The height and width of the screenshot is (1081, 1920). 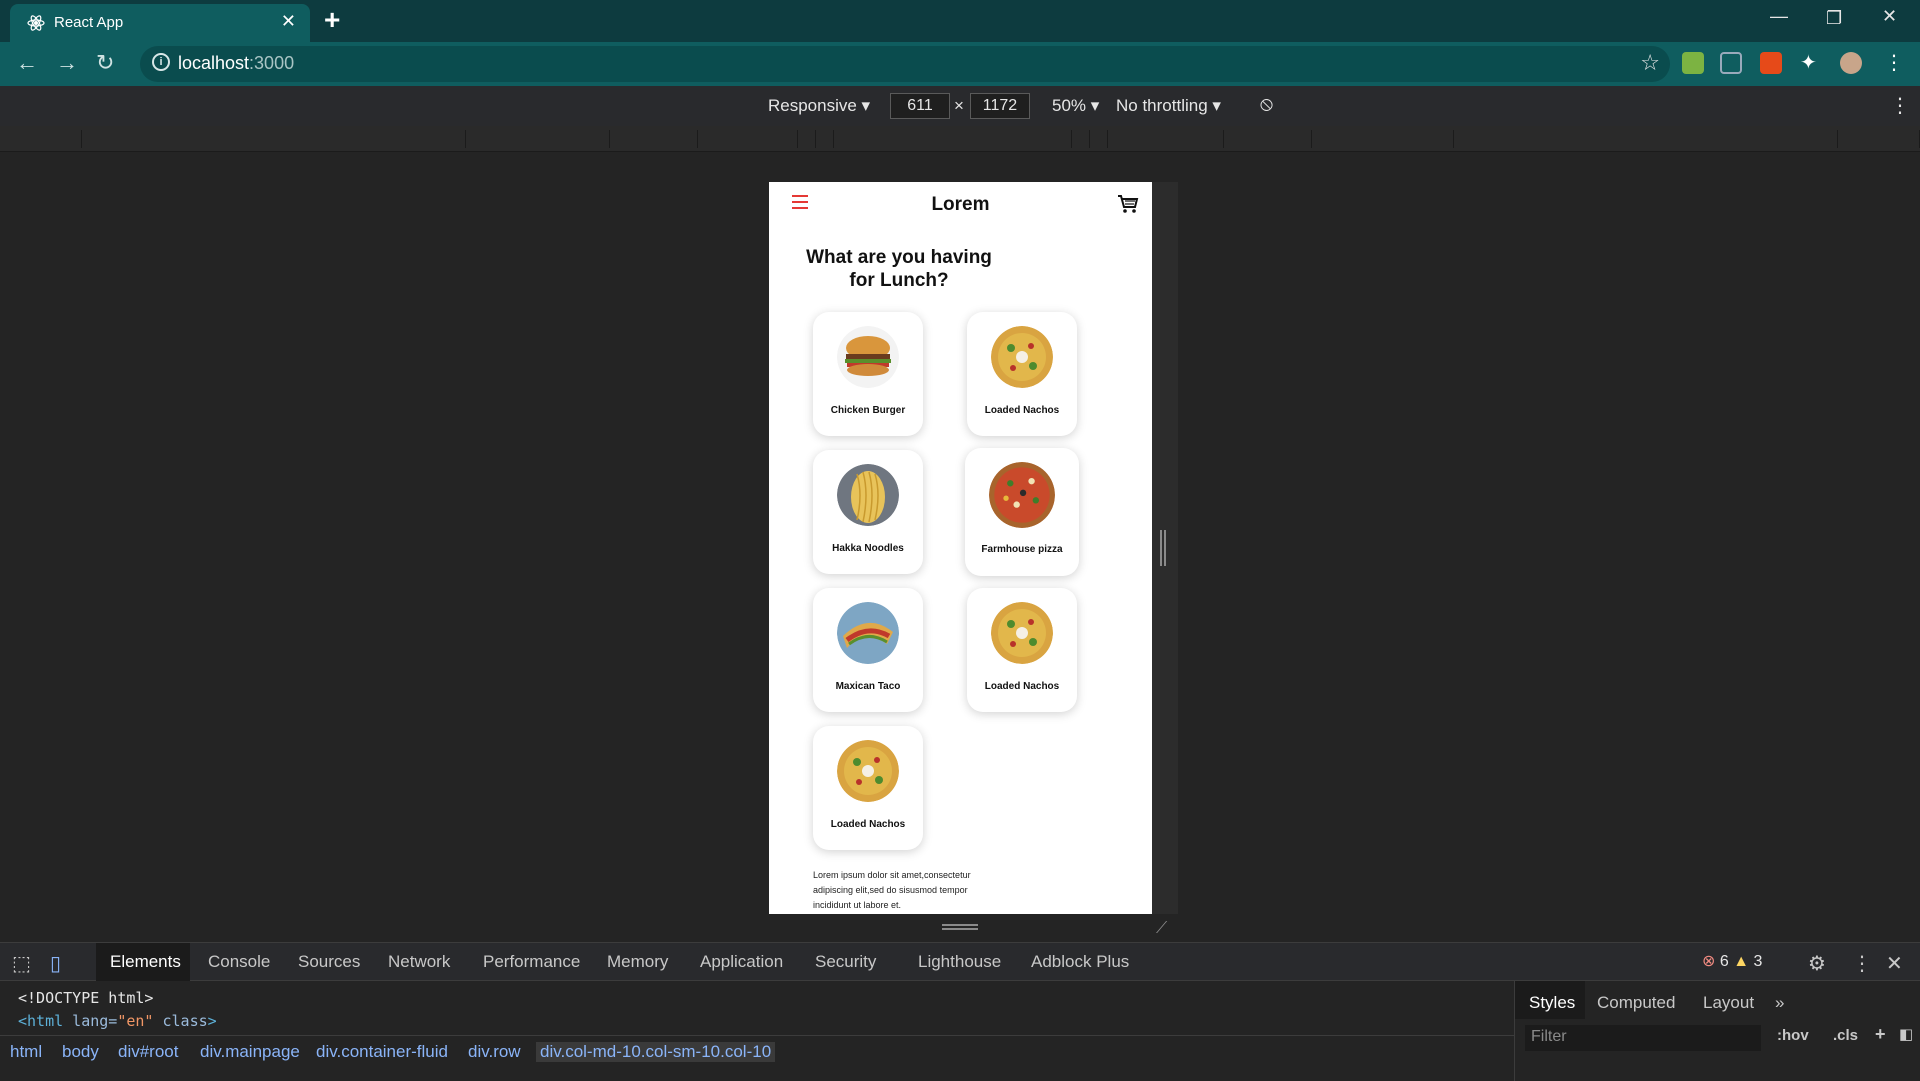 I want to click on browser-titlebar: React App ✕ + — ❐ ✕, so click(x=960, y=21).